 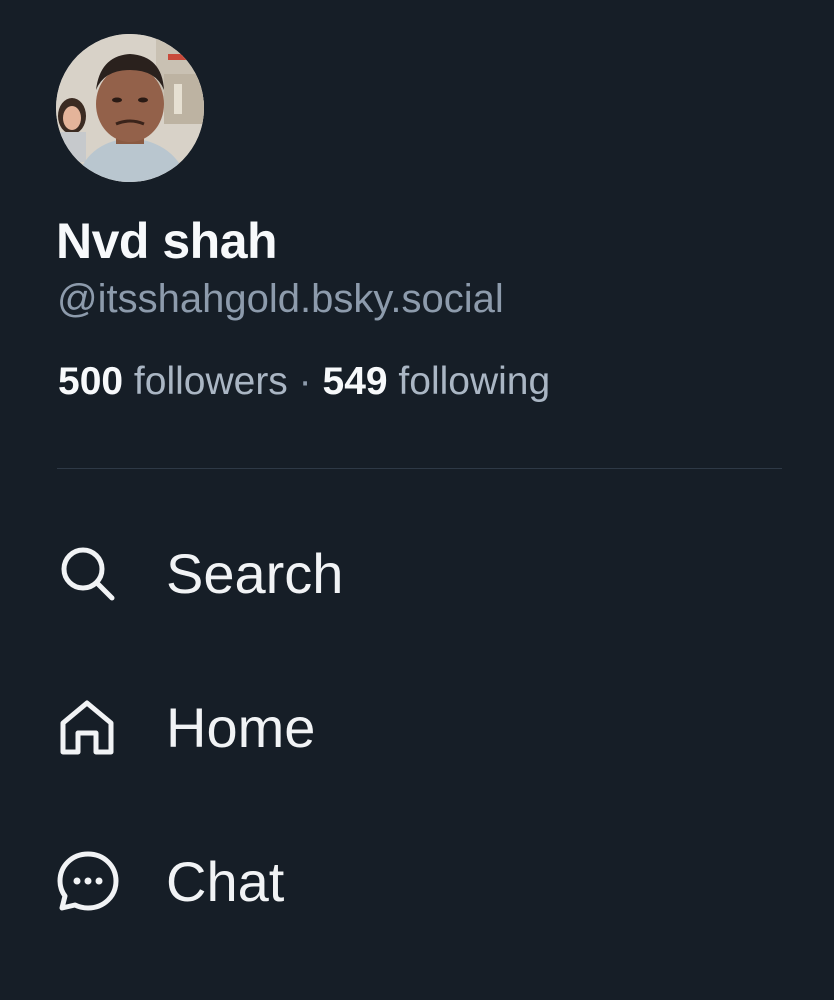 What do you see at coordinates (92, 881) in the screenshot?
I see `chat-icon` at bounding box center [92, 881].